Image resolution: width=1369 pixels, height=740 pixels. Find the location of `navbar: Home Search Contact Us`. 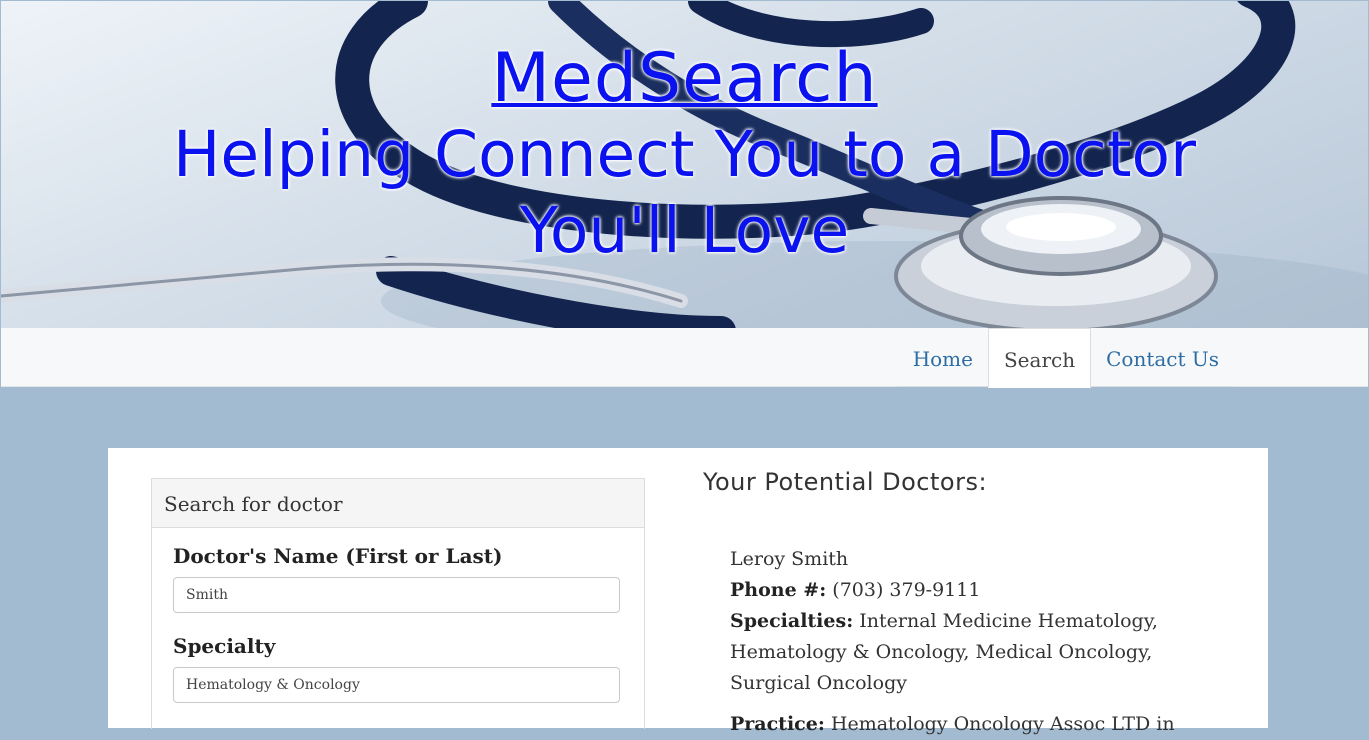

navbar: Home Search Contact Us is located at coordinates (684, 358).